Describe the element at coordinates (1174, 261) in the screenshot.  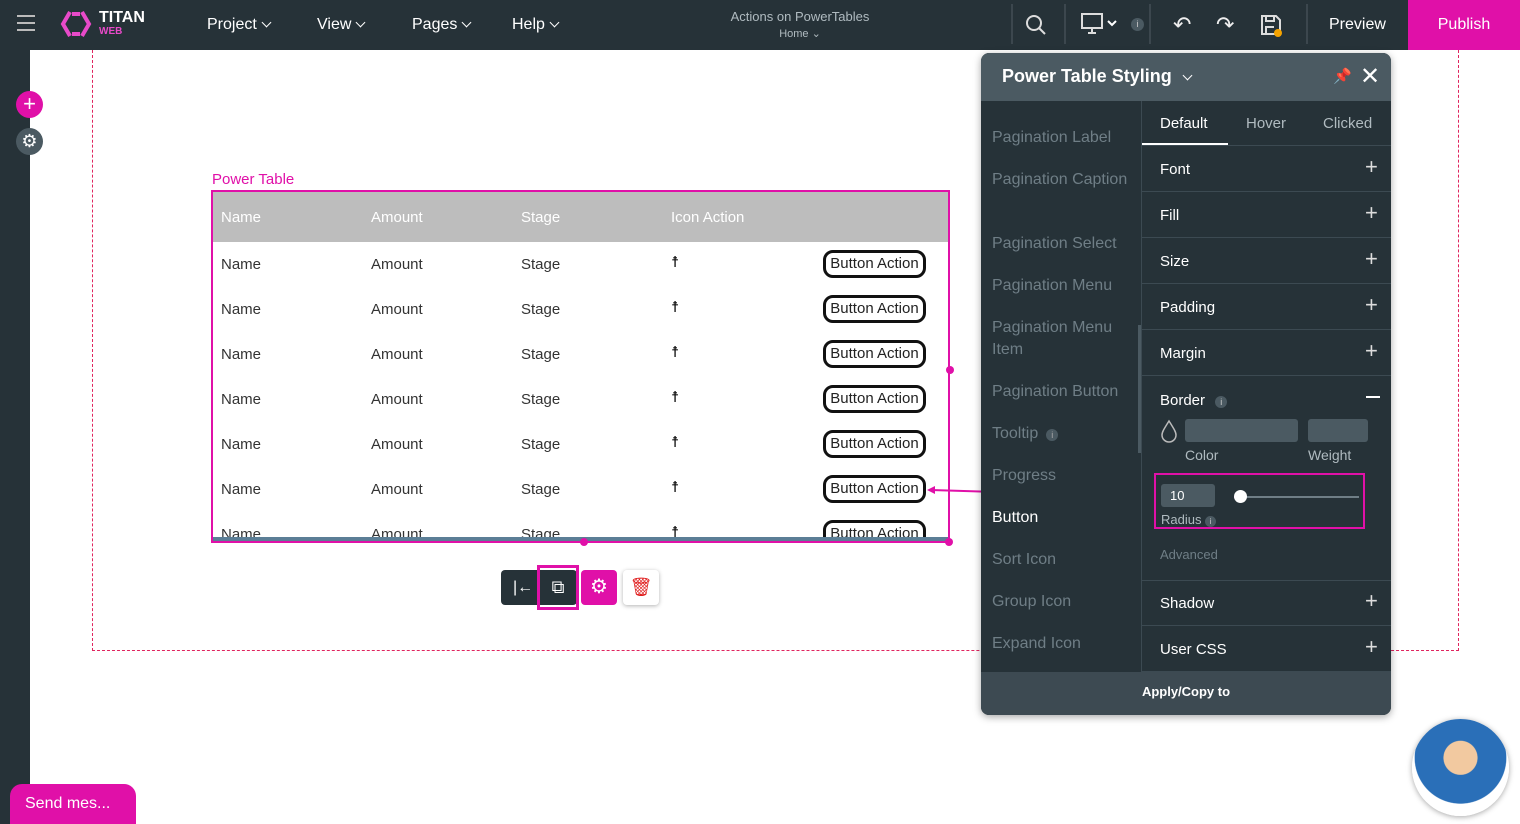
I see `section-size: Size` at that location.